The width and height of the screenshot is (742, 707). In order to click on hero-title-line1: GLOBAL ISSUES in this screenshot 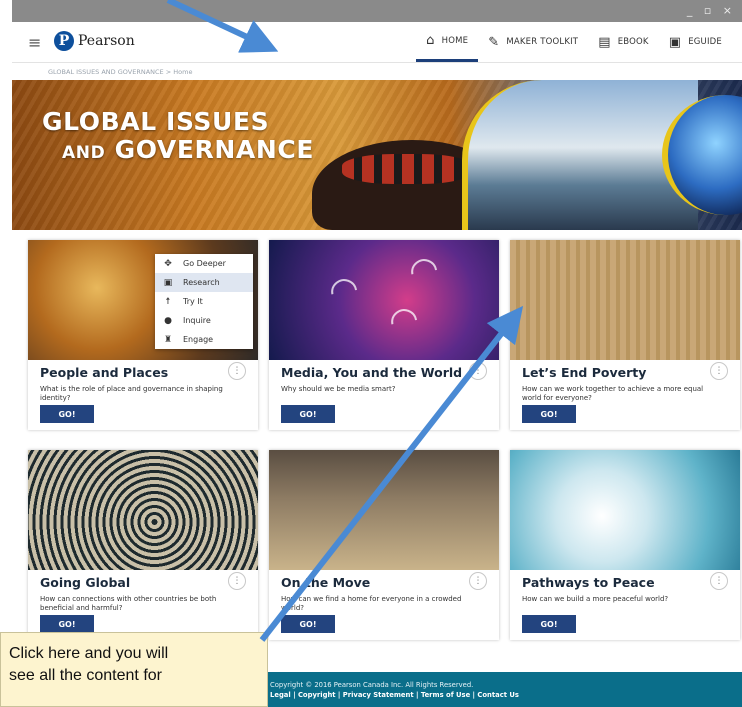, I will do `click(156, 121)`.